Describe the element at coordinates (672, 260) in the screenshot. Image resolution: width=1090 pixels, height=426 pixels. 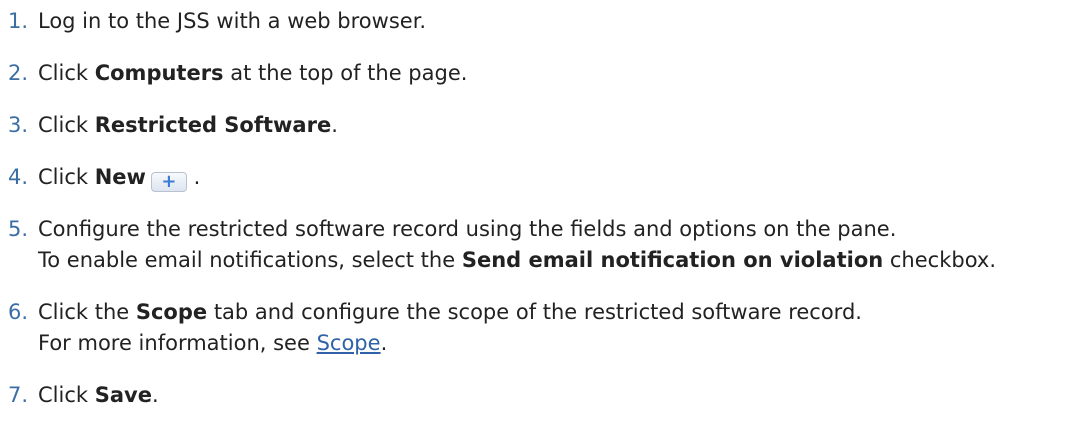
I see `send-email-notification-label: Send email notification on violation` at that location.